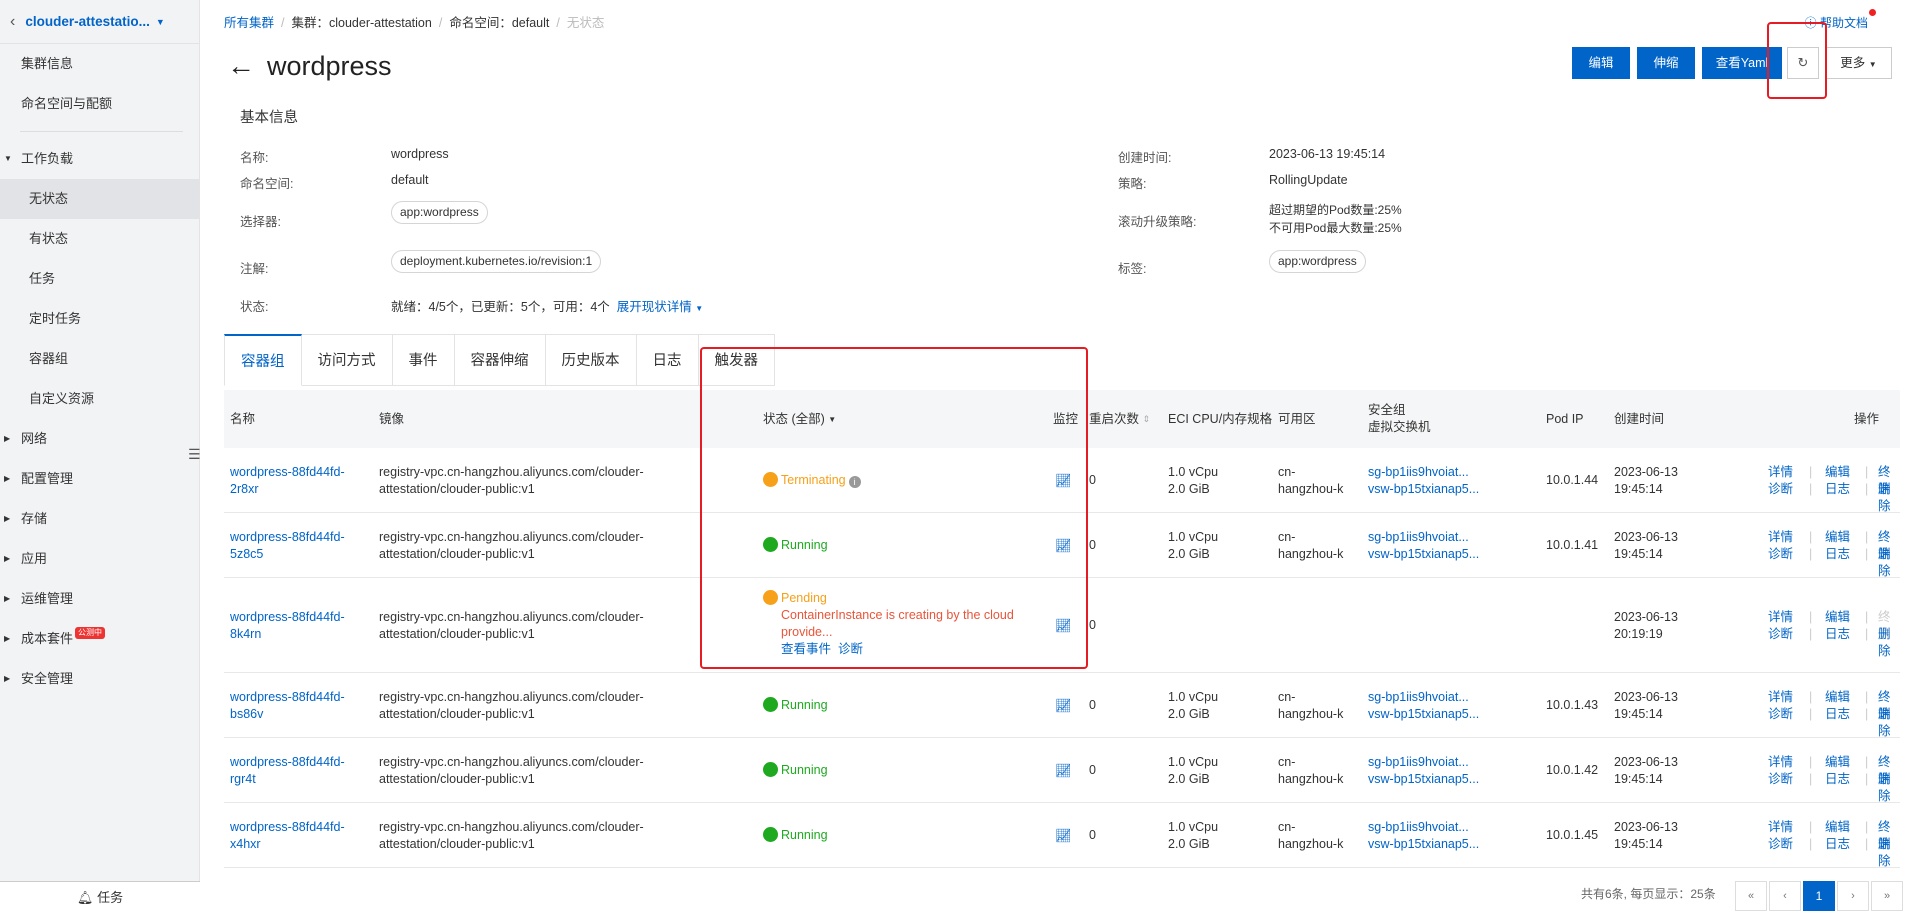  Describe the element at coordinates (263, 360) in the screenshot. I see `tab-pods: 容器组` at that location.